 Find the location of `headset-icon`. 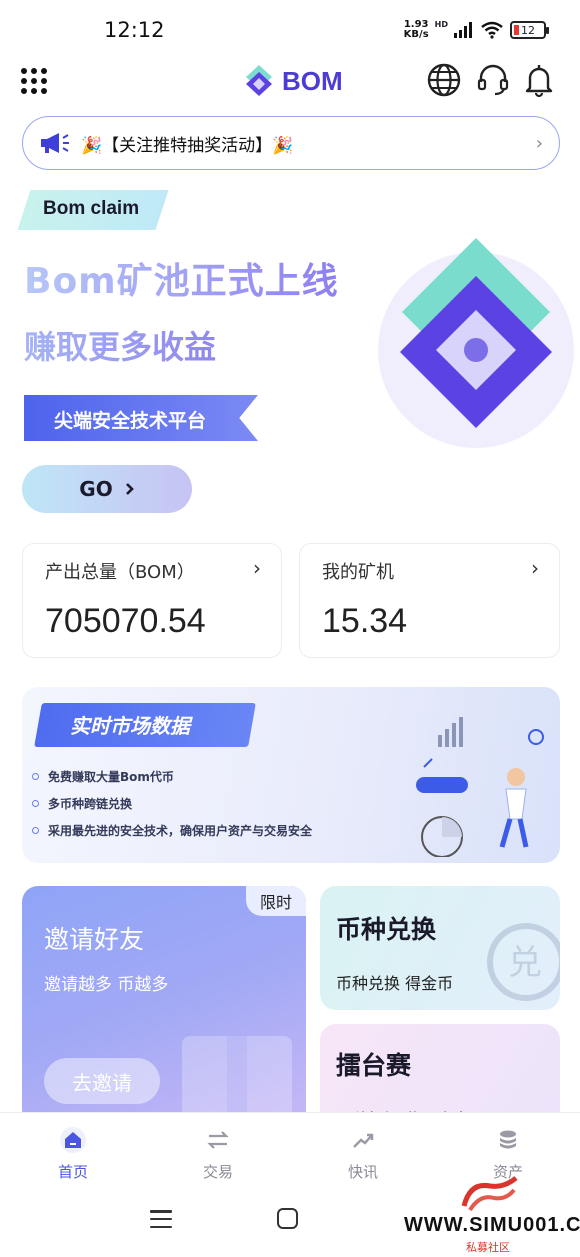

headset-icon is located at coordinates (493, 80).